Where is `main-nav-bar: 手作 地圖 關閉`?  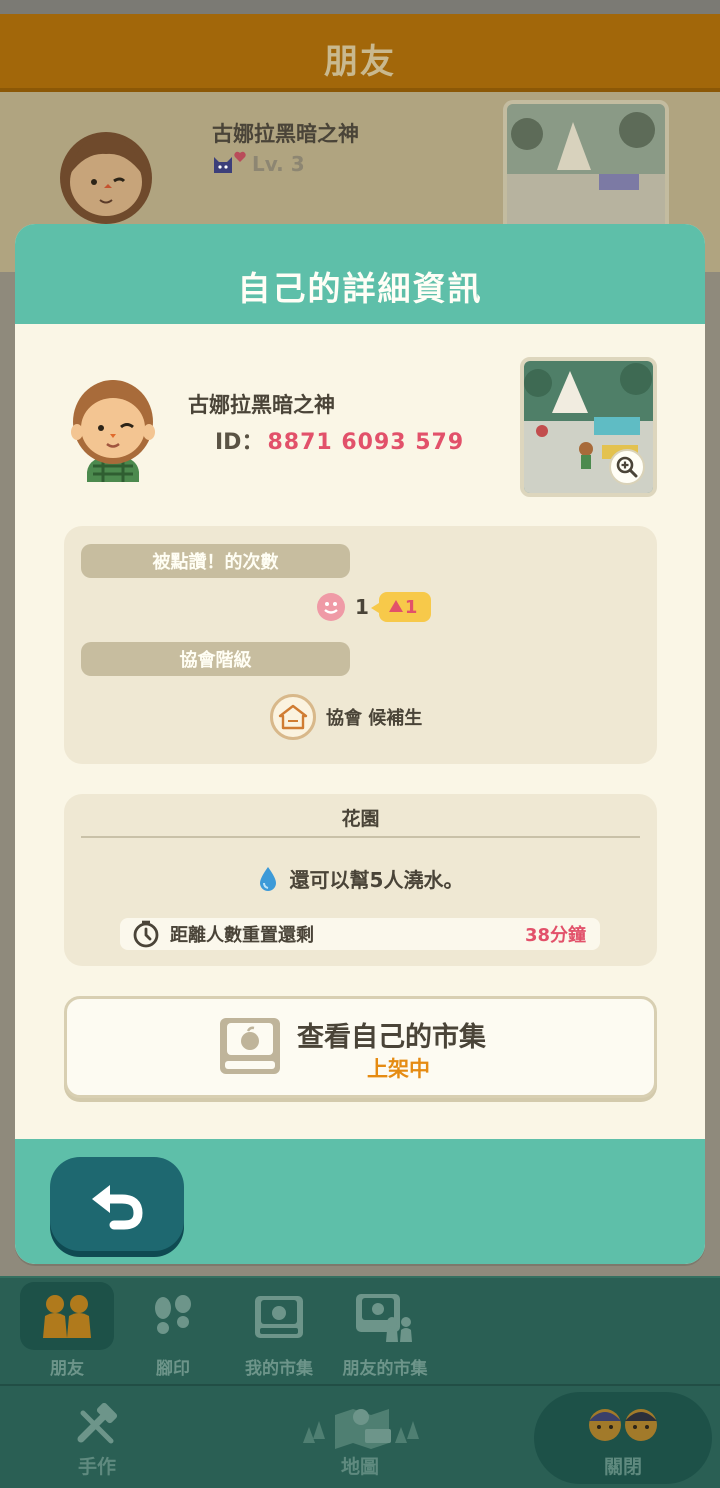 main-nav-bar: 手作 地圖 關閉 is located at coordinates (360, 1436).